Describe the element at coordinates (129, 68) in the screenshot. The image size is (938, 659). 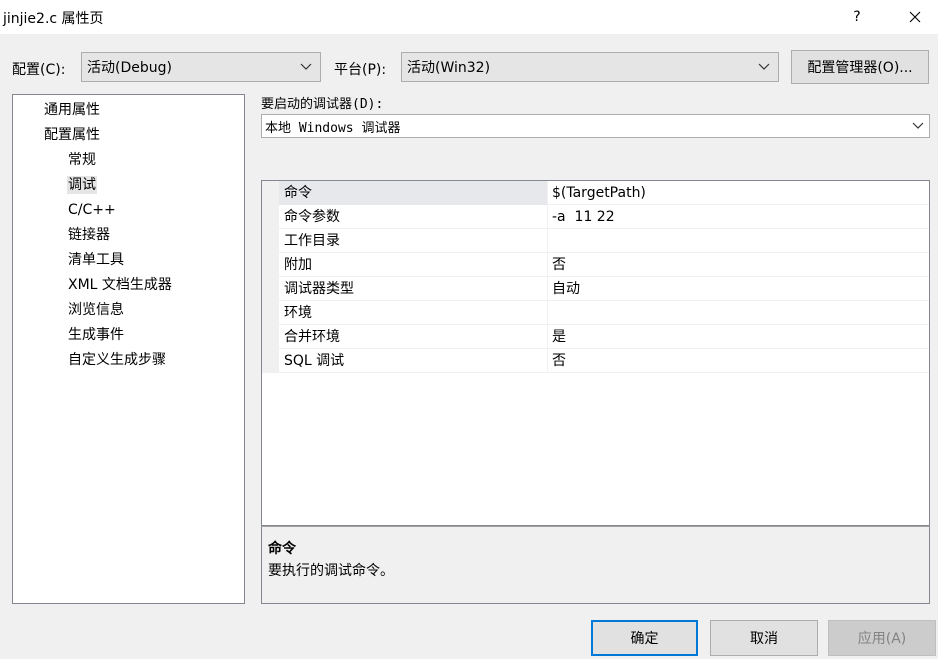
I see `config-select-value: 活动(Debug)` at that location.